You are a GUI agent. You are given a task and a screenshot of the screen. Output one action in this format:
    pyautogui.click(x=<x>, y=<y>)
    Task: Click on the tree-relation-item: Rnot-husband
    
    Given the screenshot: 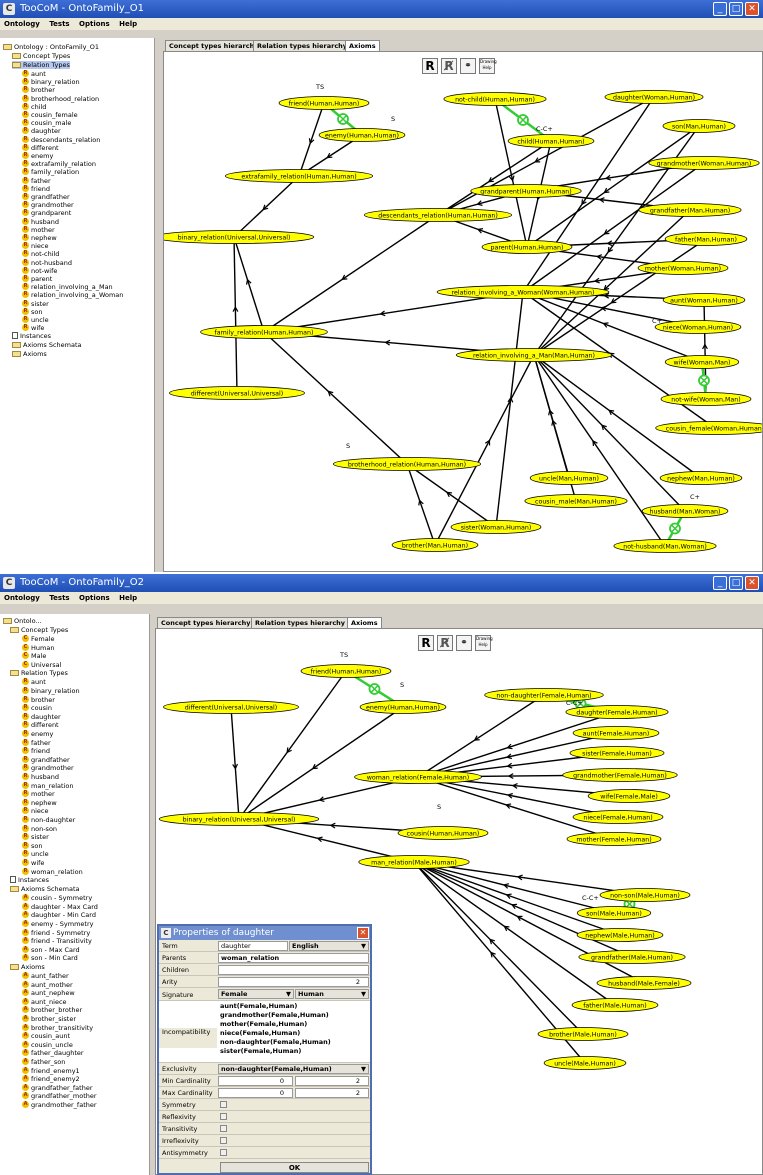 What is the action you would take?
    pyautogui.click(x=47, y=262)
    